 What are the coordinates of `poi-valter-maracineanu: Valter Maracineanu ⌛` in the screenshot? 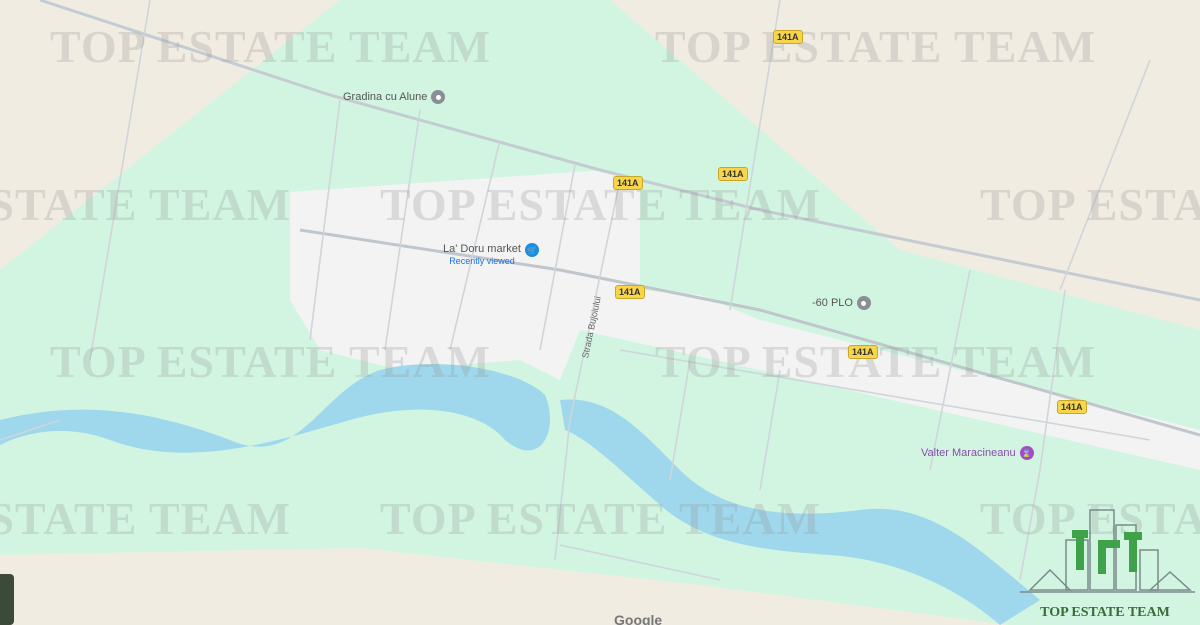 It's located at (977, 453).